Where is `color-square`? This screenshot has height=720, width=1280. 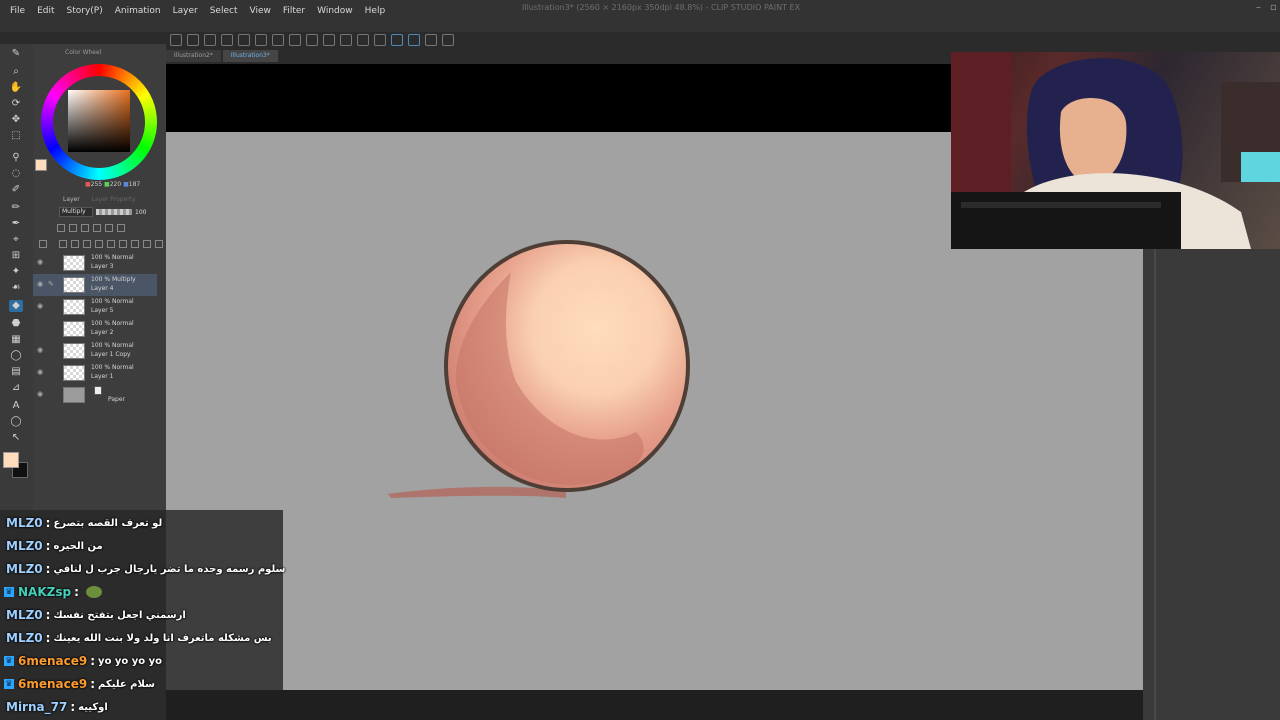
color-square is located at coordinates (99, 121).